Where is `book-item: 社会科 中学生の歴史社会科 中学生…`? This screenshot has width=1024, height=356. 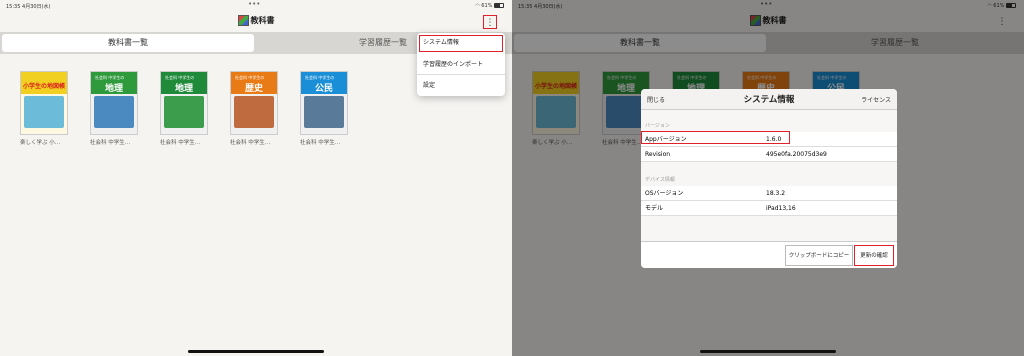
book-item: 社会科 中学生の歴史社会科 中学生… is located at coordinates (254, 108).